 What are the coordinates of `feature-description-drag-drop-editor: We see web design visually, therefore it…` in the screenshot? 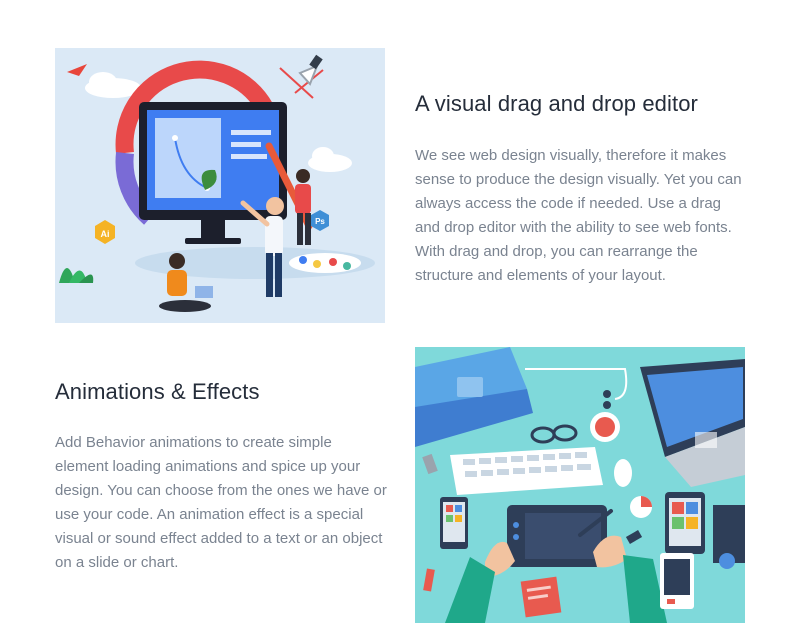 It's located at (578, 215).